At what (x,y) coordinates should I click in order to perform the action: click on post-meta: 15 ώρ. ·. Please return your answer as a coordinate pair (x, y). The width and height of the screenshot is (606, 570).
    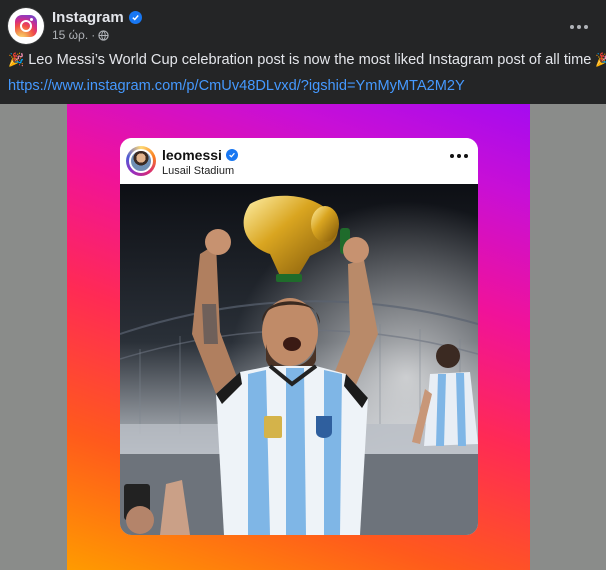
    Looking at the image, I should click on (80, 35).